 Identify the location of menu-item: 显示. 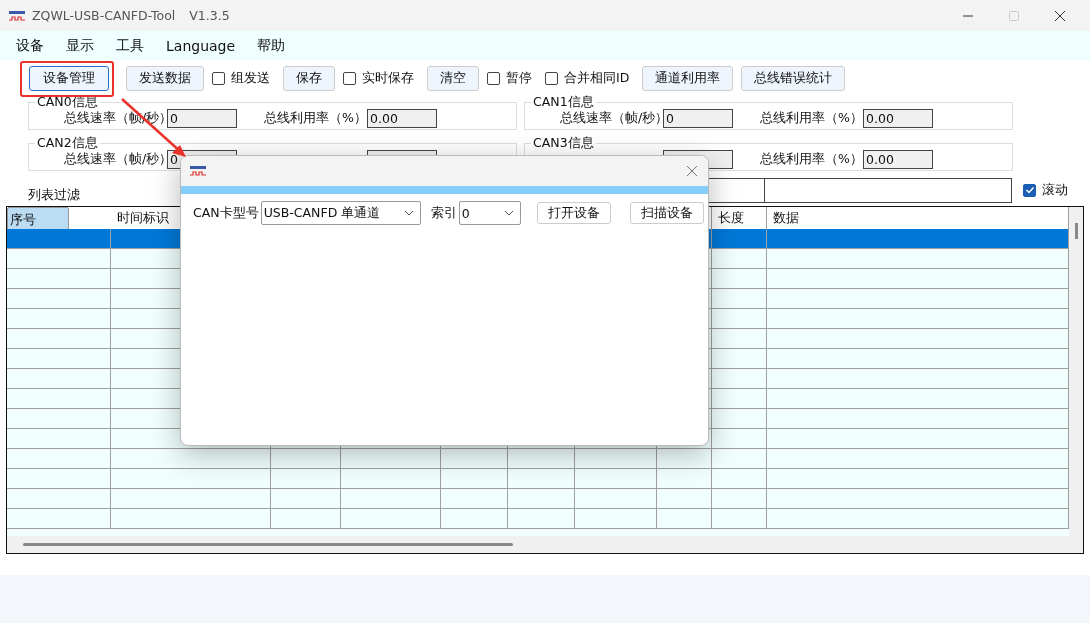
(80, 45).